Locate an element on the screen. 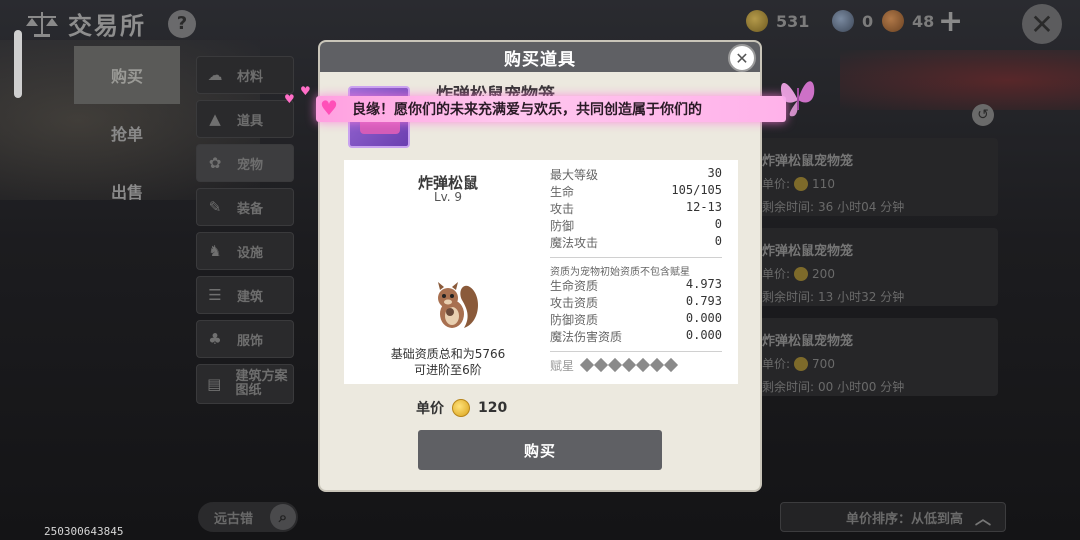 This screenshot has width=1080, height=540. stat-row: 生命 105/105 is located at coordinates (636, 191).